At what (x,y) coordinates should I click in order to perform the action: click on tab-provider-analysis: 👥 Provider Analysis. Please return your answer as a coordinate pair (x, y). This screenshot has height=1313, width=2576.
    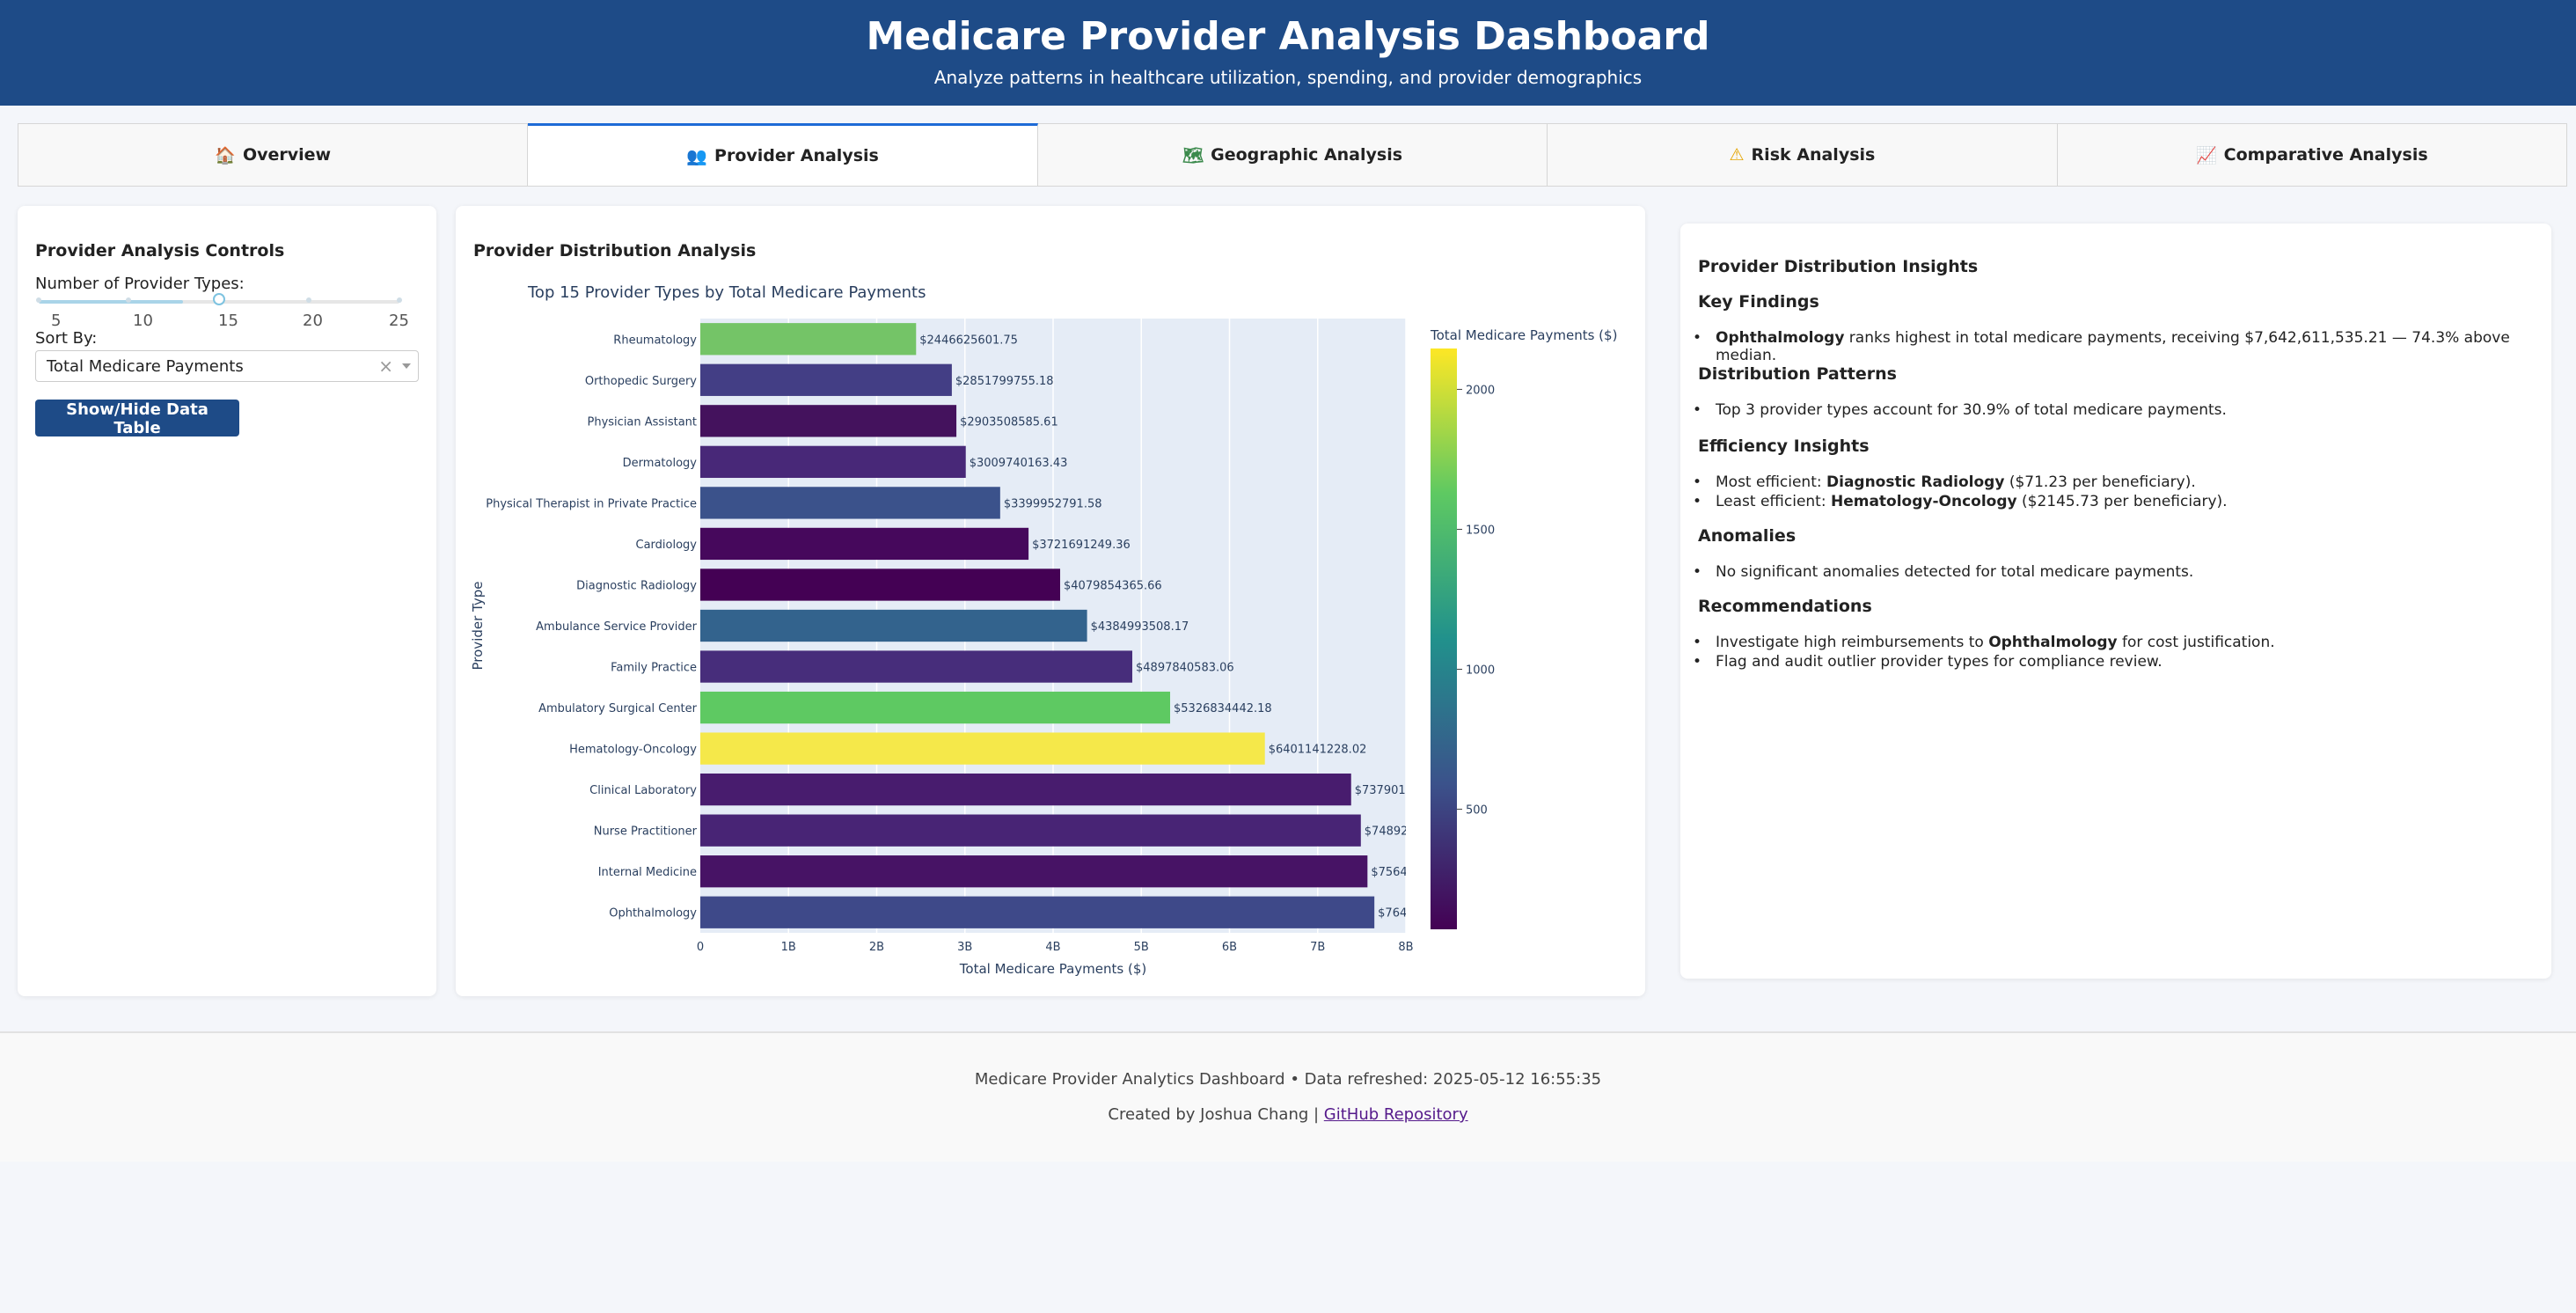
    Looking at the image, I should click on (783, 154).